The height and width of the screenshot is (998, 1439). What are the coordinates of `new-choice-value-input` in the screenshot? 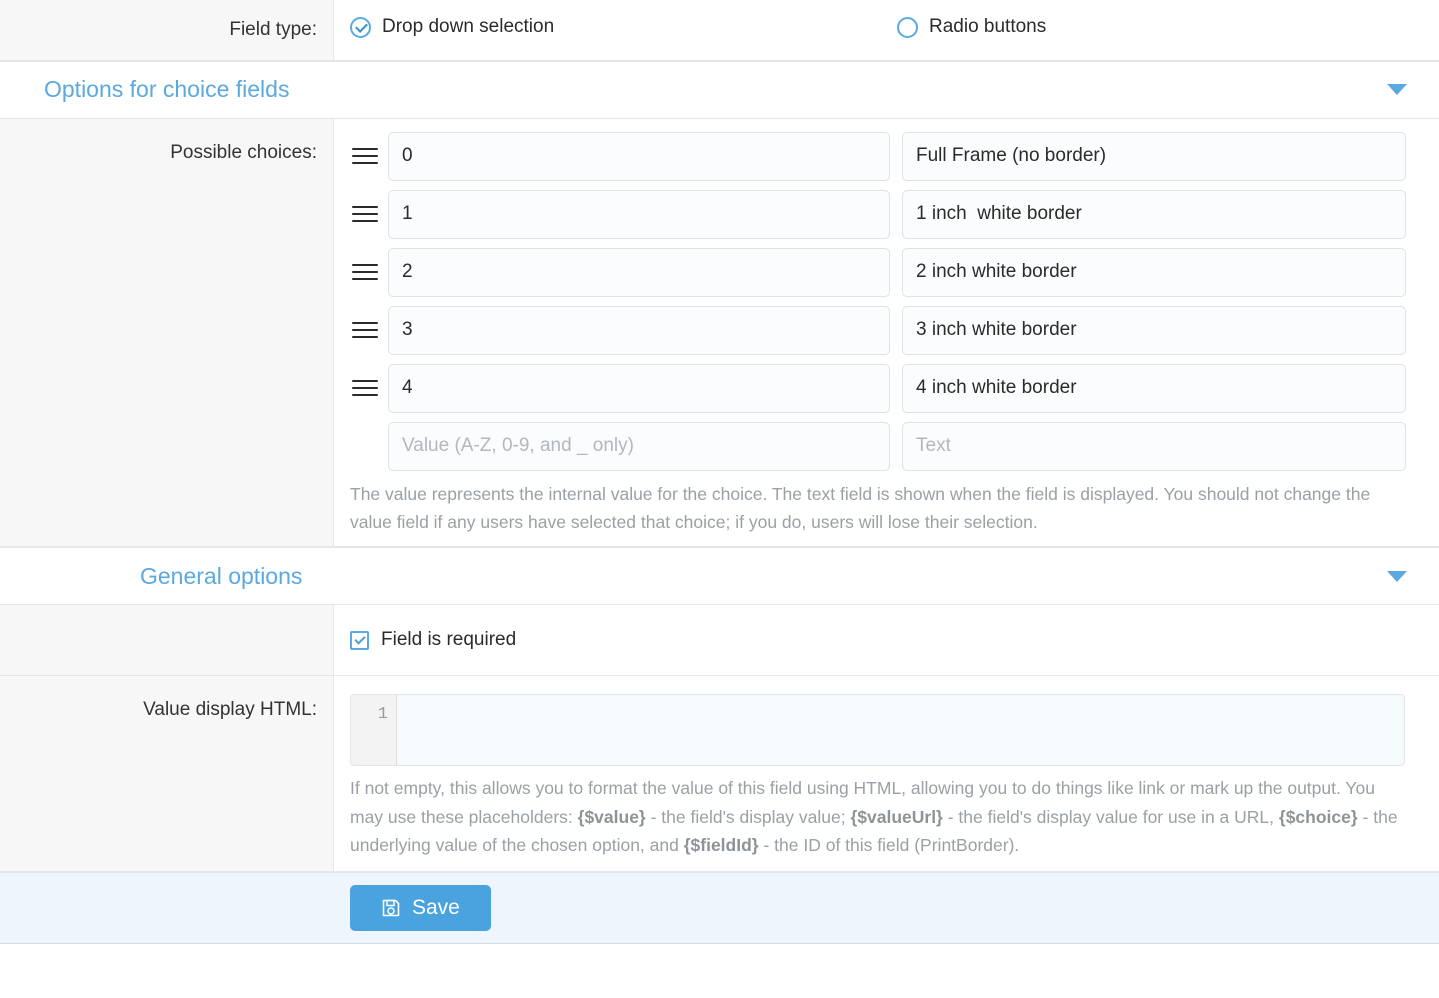 It's located at (639, 446).